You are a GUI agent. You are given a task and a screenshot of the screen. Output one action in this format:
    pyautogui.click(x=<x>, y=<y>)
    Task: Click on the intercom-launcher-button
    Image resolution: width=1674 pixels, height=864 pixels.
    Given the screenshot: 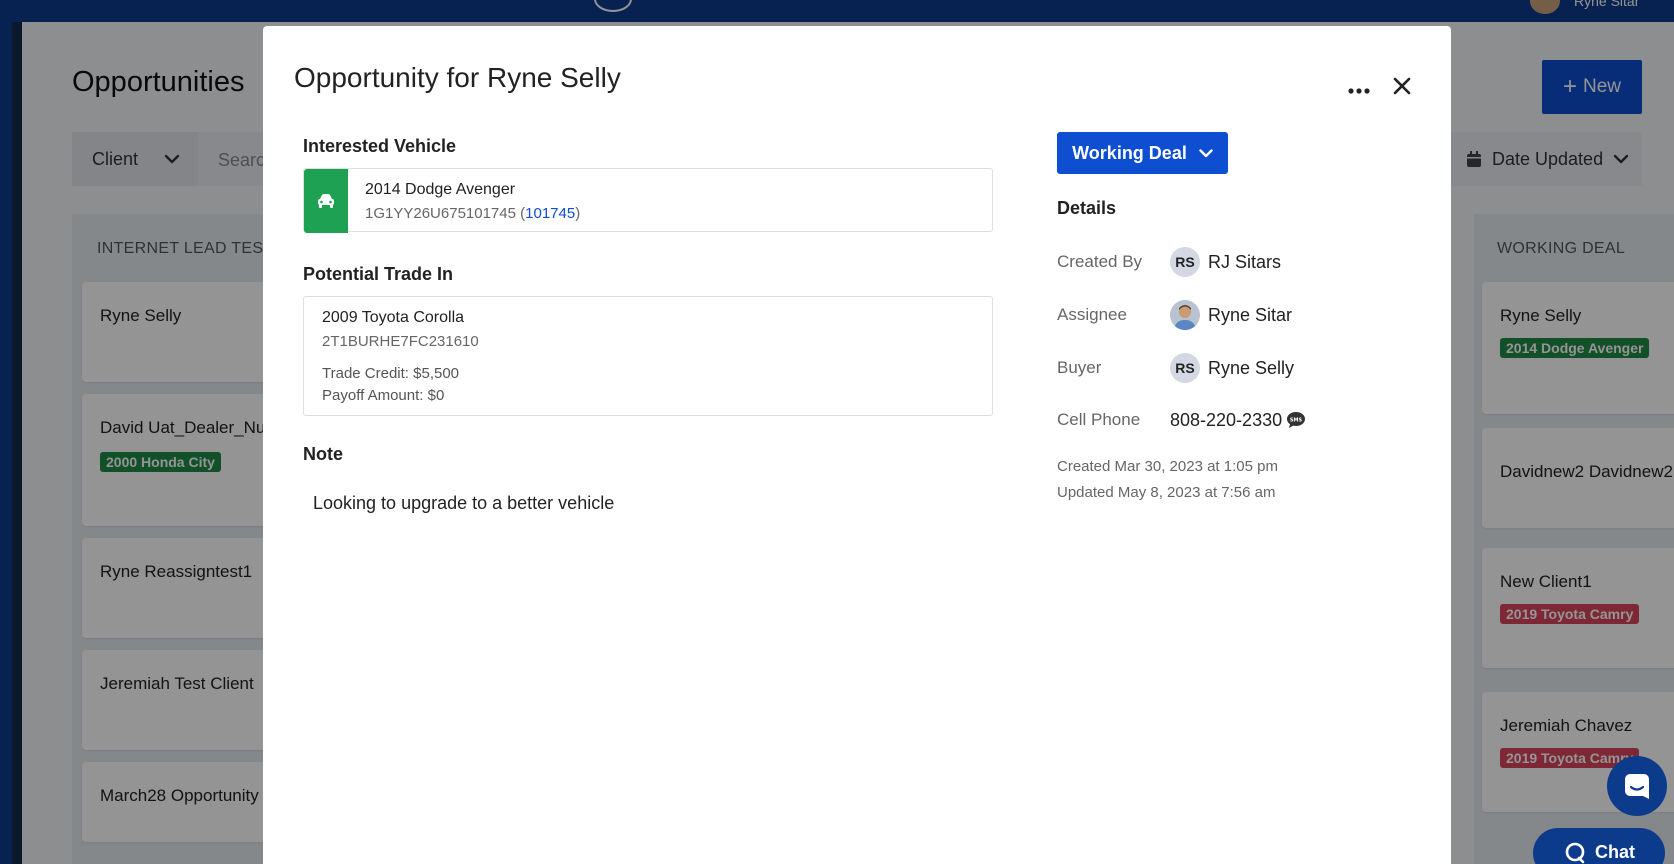 What is the action you would take?
    pyautogui.click(x=1637, y=786)
    